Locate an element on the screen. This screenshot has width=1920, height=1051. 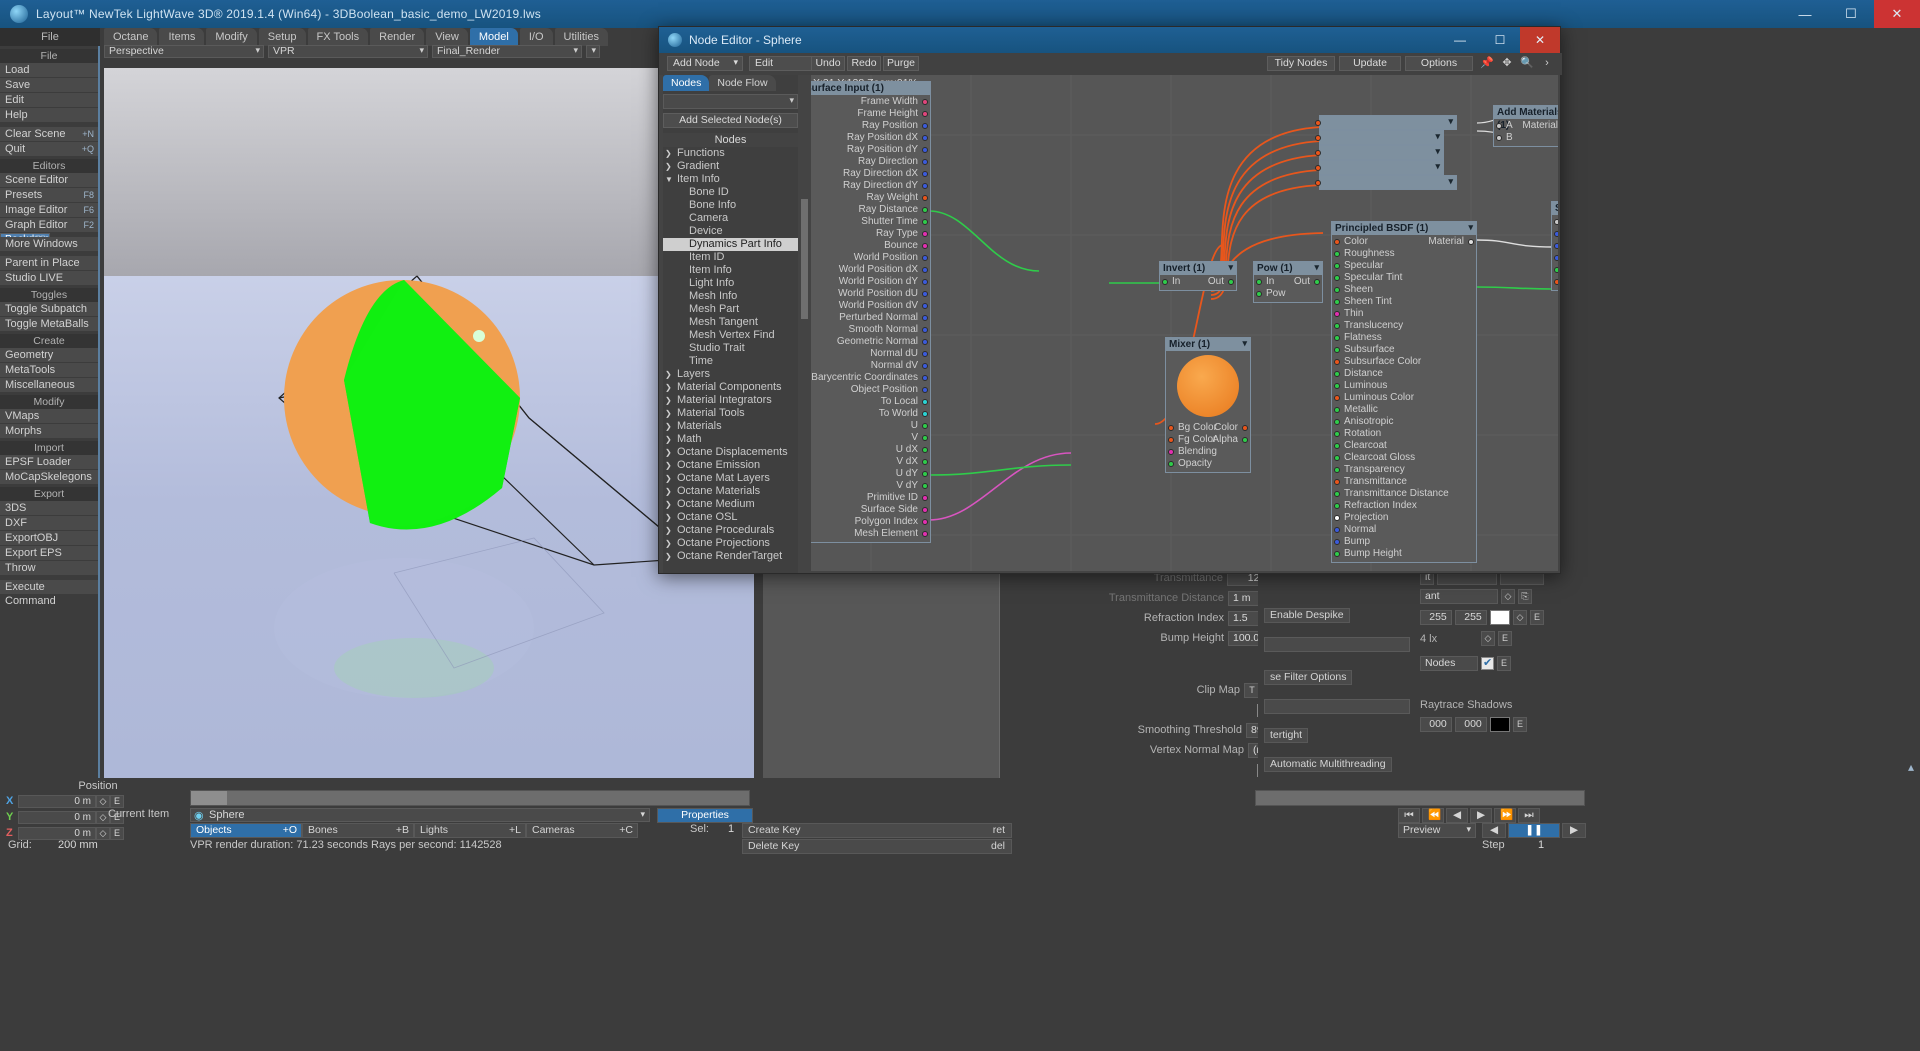
item-type-buttons: Objects +O Bones +B Lights +L Cameras +C is located at coordinates (414, 830).